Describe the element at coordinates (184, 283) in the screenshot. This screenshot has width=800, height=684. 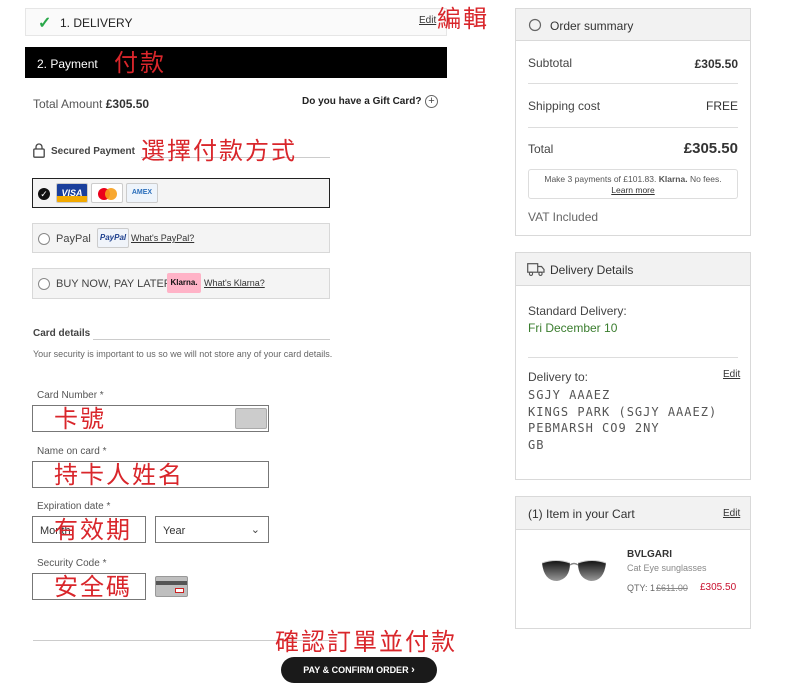
I see `klarna-logo: Klarna.` at that location.